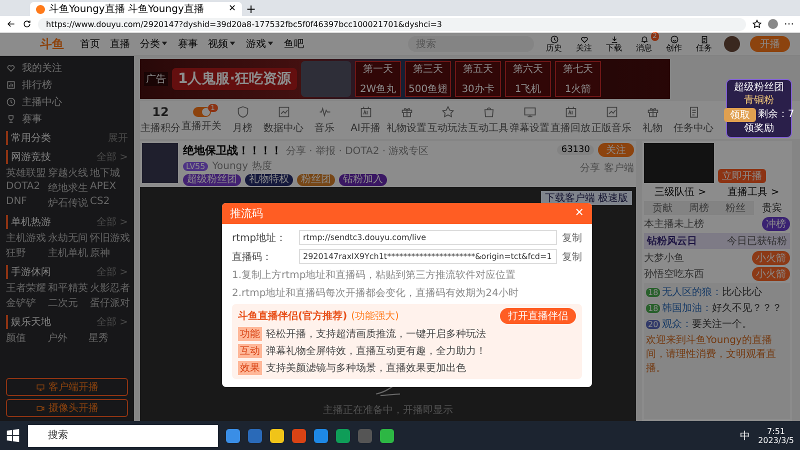 This screenshot has height=450, width=800. What do you see at coordinates (745, 435) in the screenshot?
I see `input-method-indicator: 中` at bounding box center [745, 435].